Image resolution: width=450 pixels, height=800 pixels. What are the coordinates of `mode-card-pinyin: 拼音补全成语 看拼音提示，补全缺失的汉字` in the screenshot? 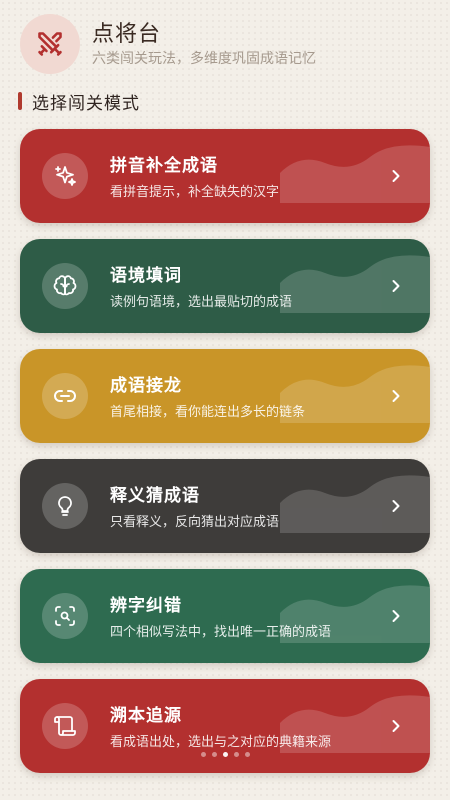 It's located at (225, 176).